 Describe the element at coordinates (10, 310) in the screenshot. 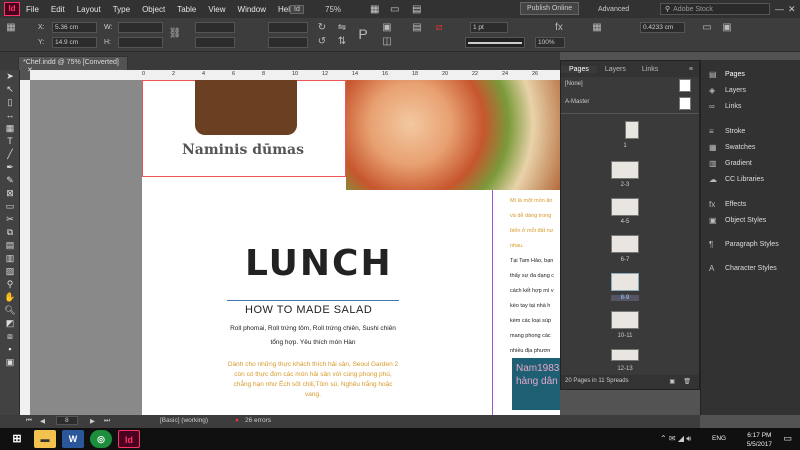

I see `zoom-tool-icon: 🔍︎` at that location.